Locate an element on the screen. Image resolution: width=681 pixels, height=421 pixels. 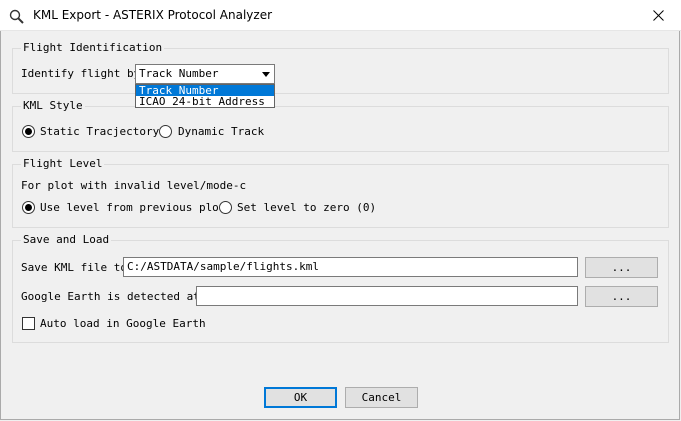
cancel-button: Cancel is located at coordinates (381, 397).